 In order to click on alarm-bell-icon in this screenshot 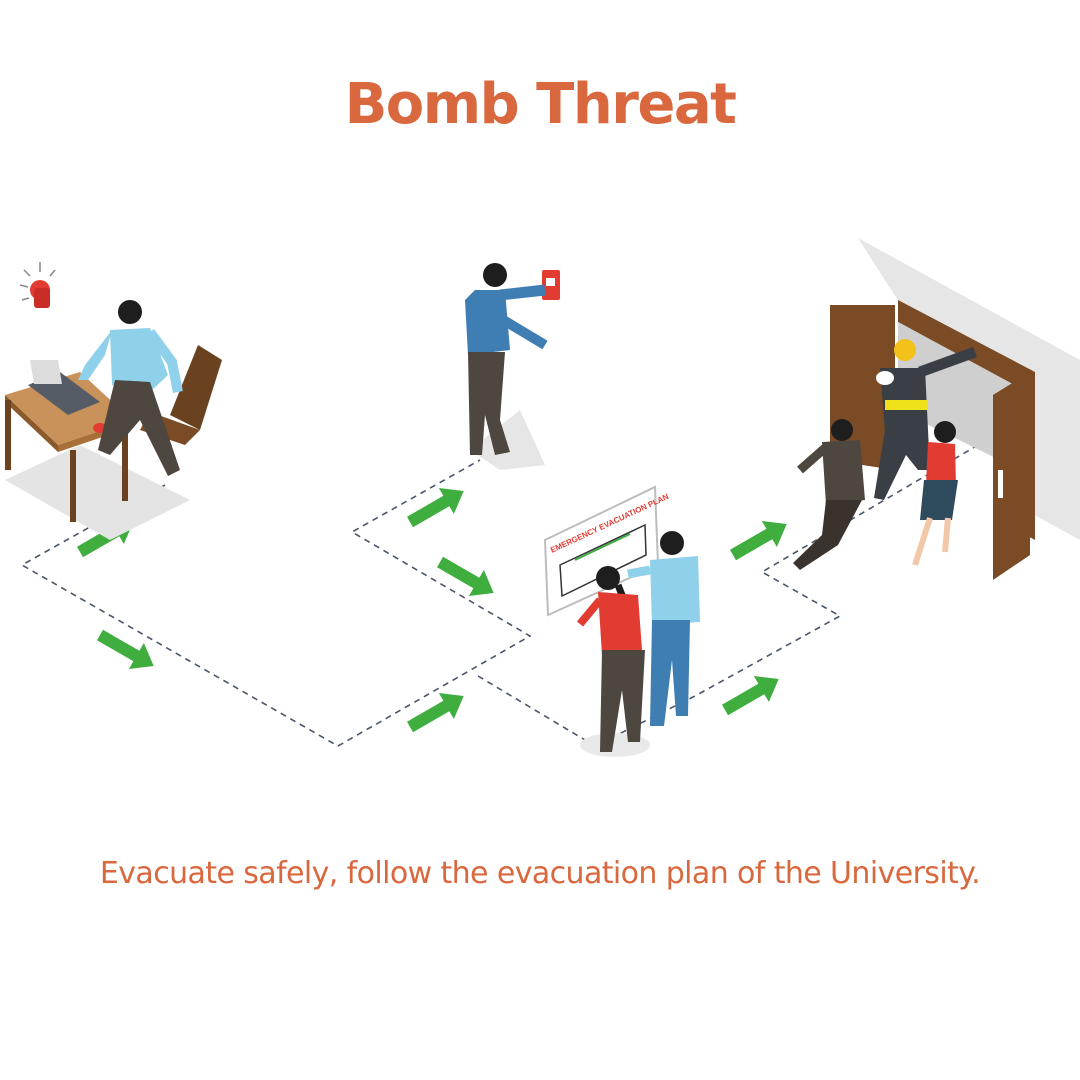, I will do `click(37, 285)`.